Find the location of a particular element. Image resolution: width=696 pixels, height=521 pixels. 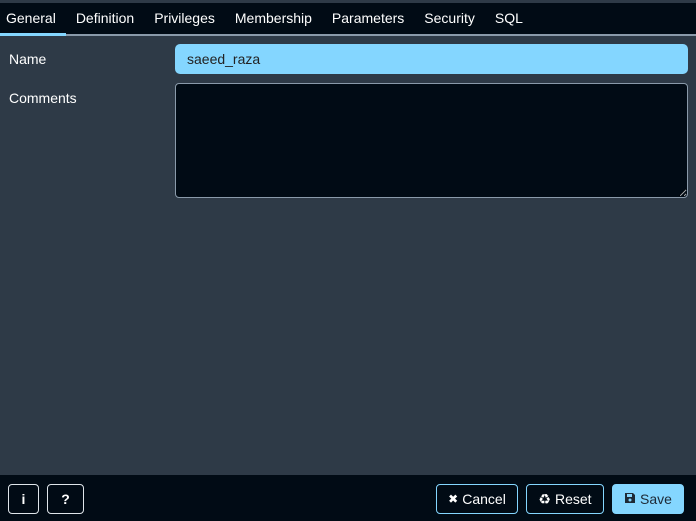

close-icon: ✖ is located at coordinates (453, 499).